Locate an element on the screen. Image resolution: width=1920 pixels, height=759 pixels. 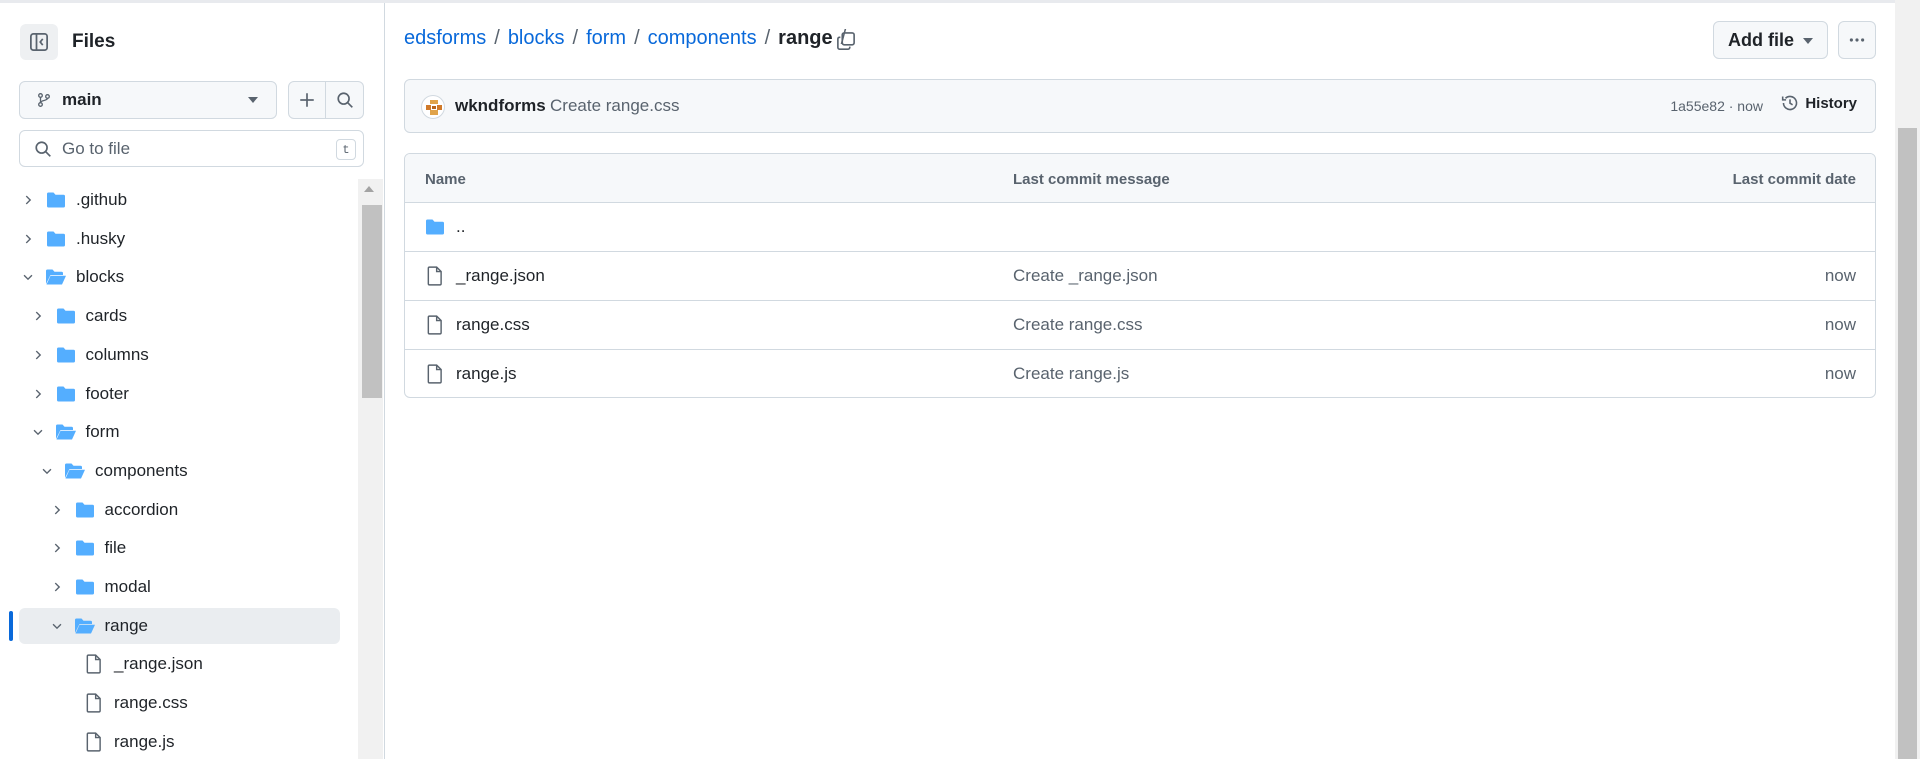
file-commit-date: now is located at coordinates (1840, 324).